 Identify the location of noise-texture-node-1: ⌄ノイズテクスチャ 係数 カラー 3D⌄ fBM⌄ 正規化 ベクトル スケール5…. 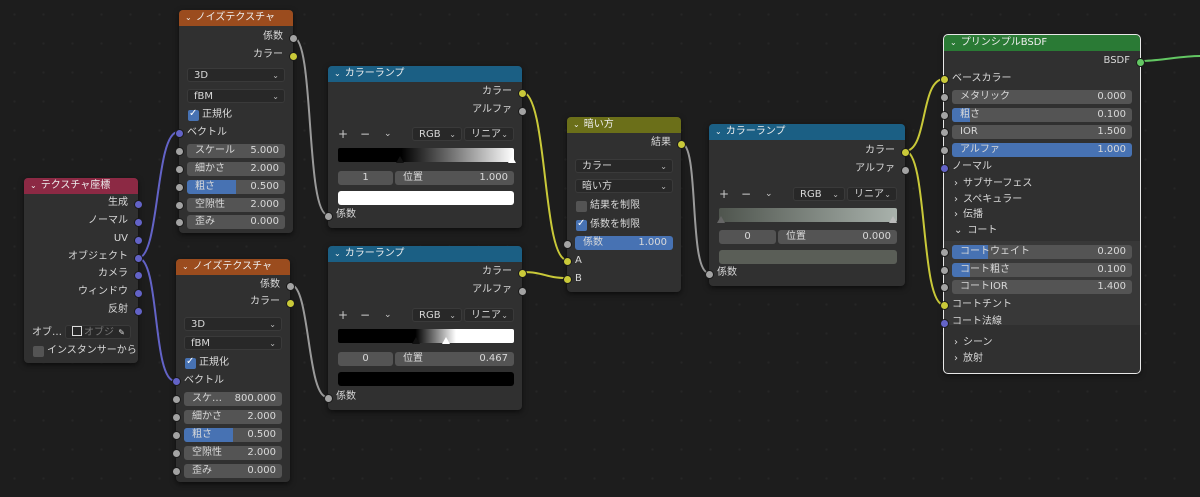
(236, 121).